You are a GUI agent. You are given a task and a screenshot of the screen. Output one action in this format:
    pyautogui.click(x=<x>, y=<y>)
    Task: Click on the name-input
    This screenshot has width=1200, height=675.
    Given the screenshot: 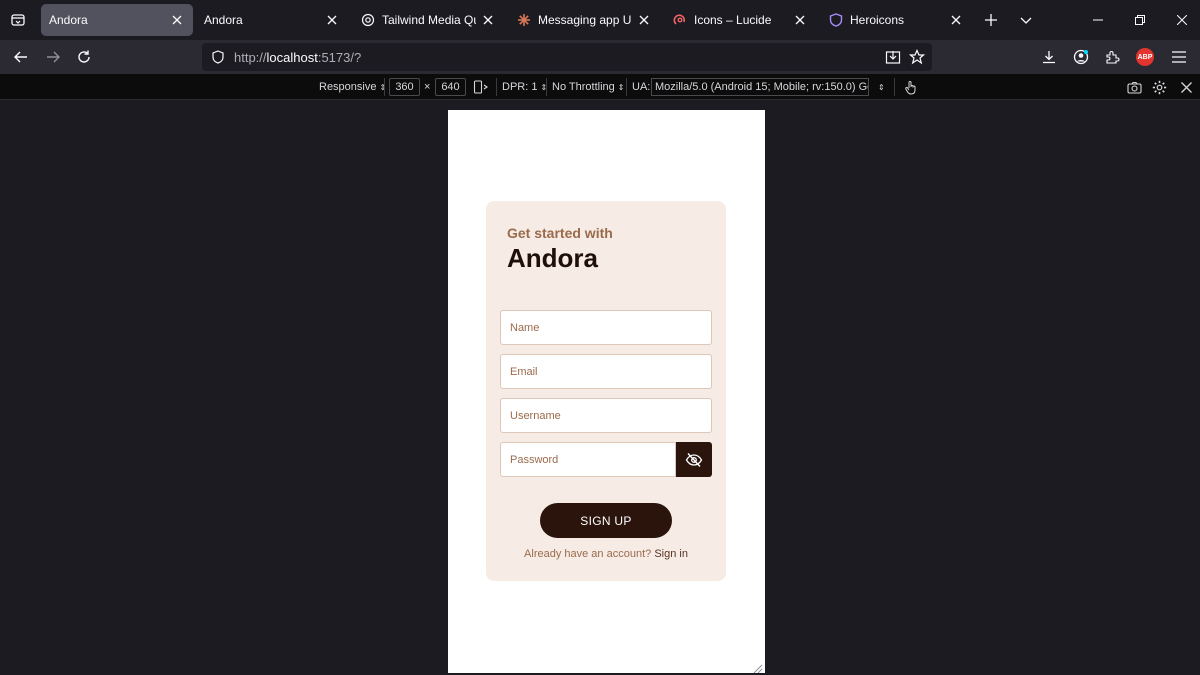 What is the action you would take?
    pyautogui.click(x=606, y=327)
    